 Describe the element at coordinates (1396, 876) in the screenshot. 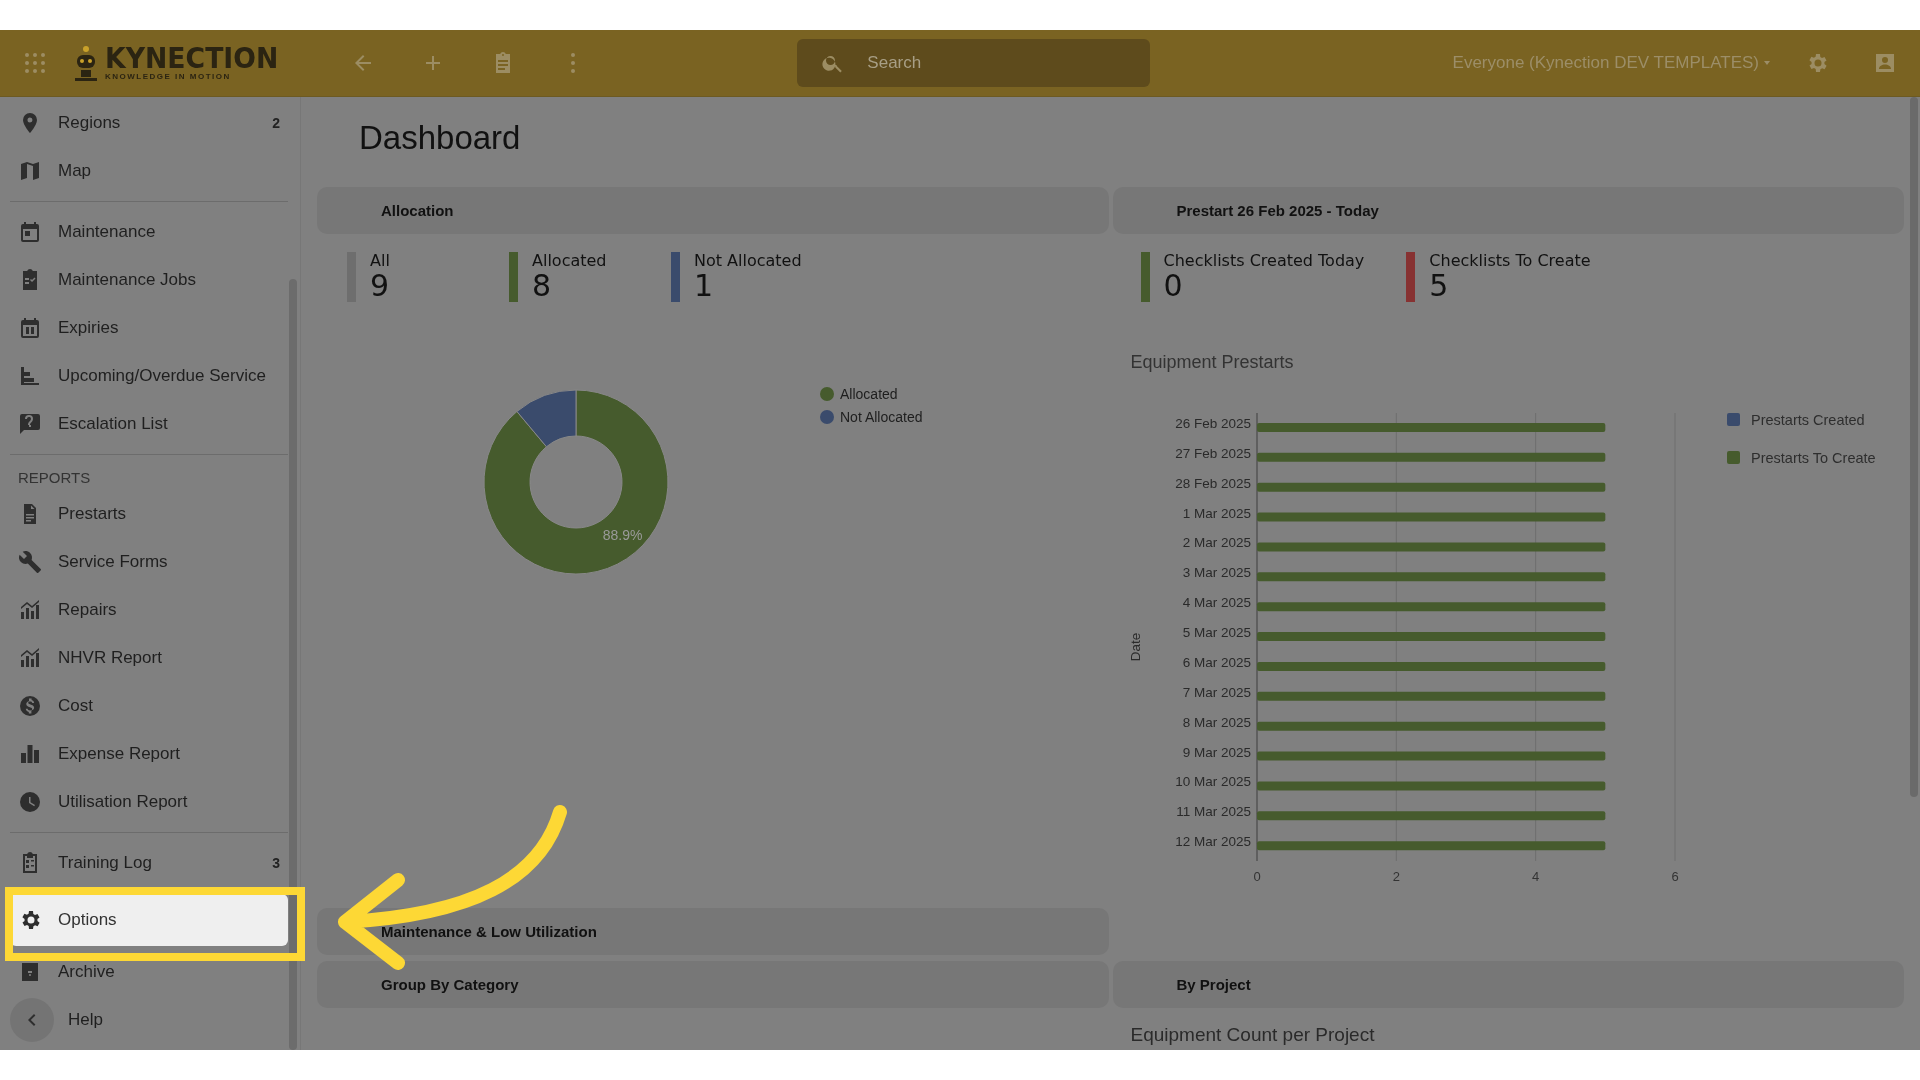

I see `axis-tick-label: 2` at that location.